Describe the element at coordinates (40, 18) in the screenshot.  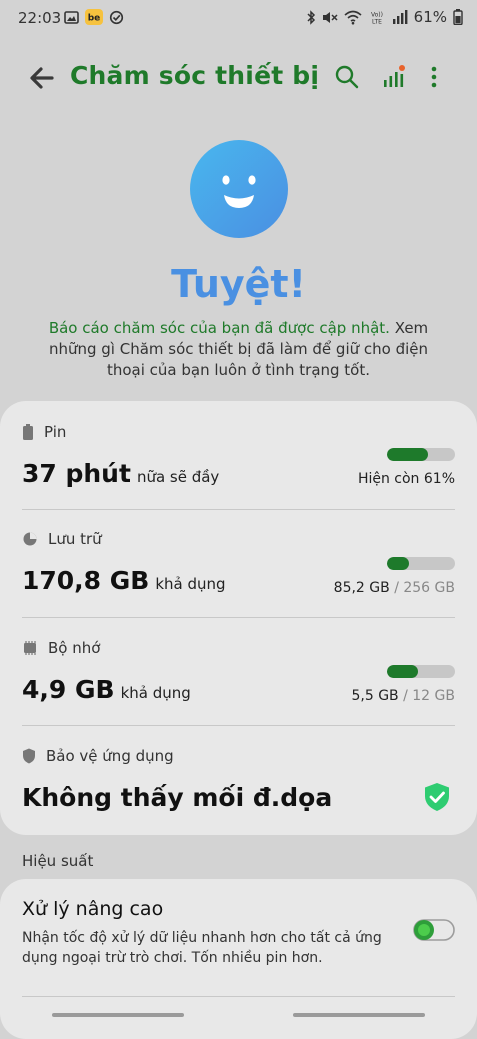
I see `status-time: 22:03` at that location.